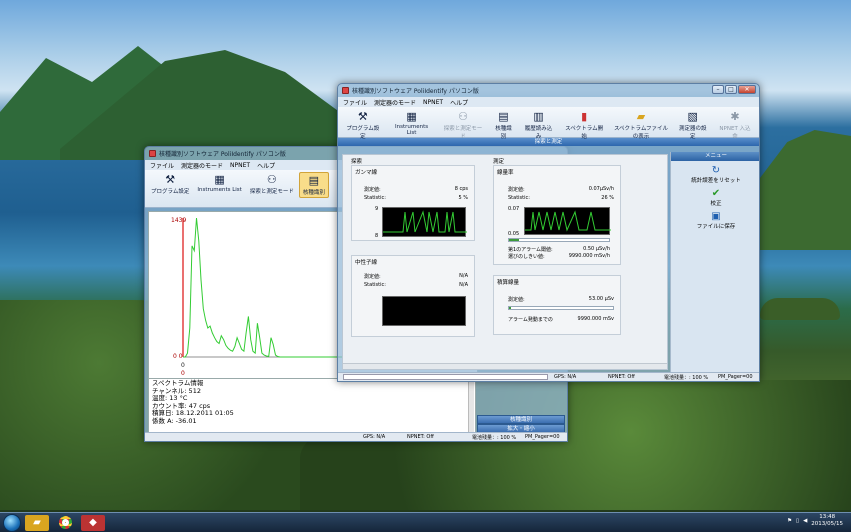 The height and width of the screenshot is (532, 851). What do you see at coordinates (538, 125) in the screenshot?
I see `load-history-button: ▥ 履歴読み込み` at bounding box center [538, 125].